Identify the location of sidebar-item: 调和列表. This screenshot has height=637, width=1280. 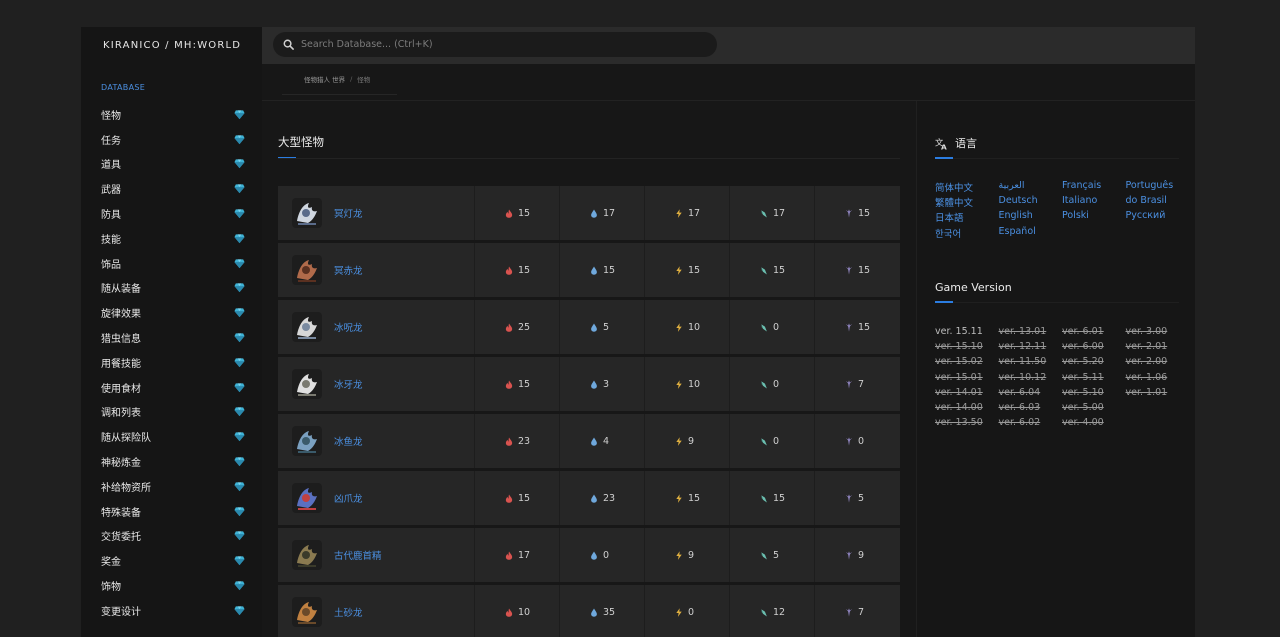
(171, 412).